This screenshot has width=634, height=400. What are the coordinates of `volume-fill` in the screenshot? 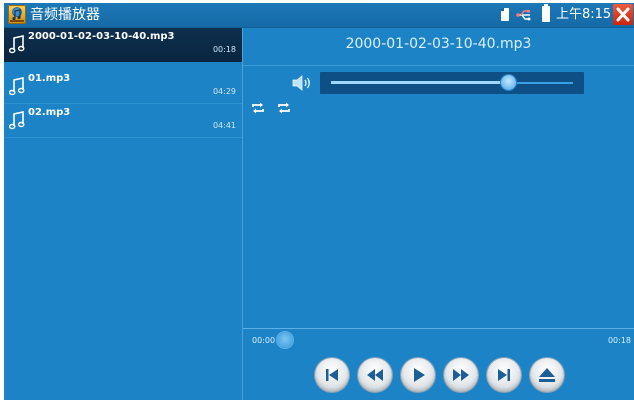 It's located at (419, 82).